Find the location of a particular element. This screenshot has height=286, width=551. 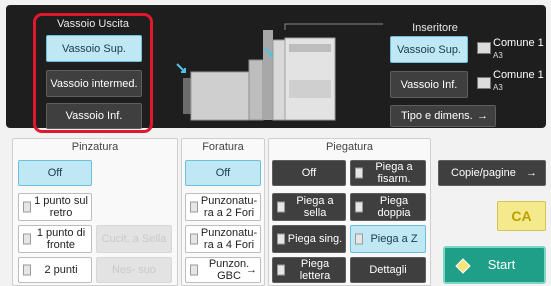

punch-off-button: Off is located at coordinates (223, 173).